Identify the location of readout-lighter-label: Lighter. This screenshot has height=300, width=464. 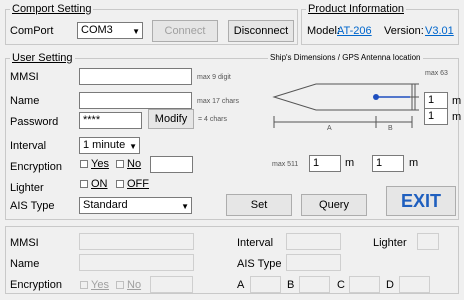
(390, 243).